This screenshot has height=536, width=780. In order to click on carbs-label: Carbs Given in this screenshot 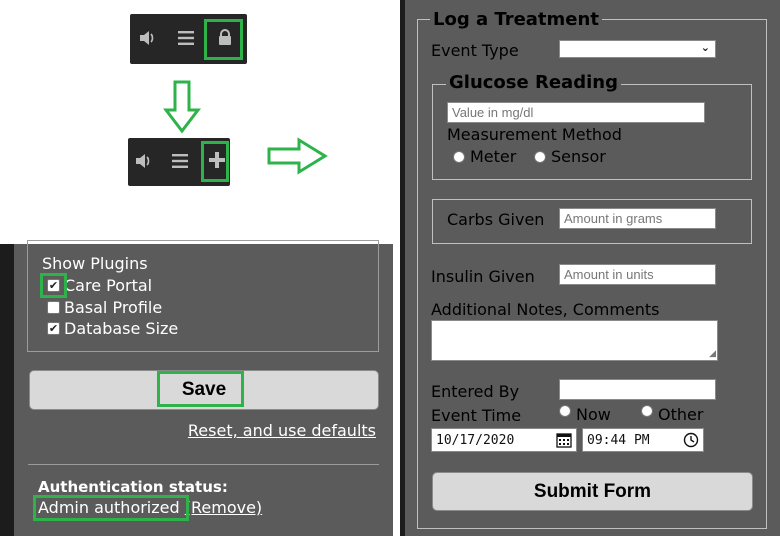, I will do `click(496, 219)`.